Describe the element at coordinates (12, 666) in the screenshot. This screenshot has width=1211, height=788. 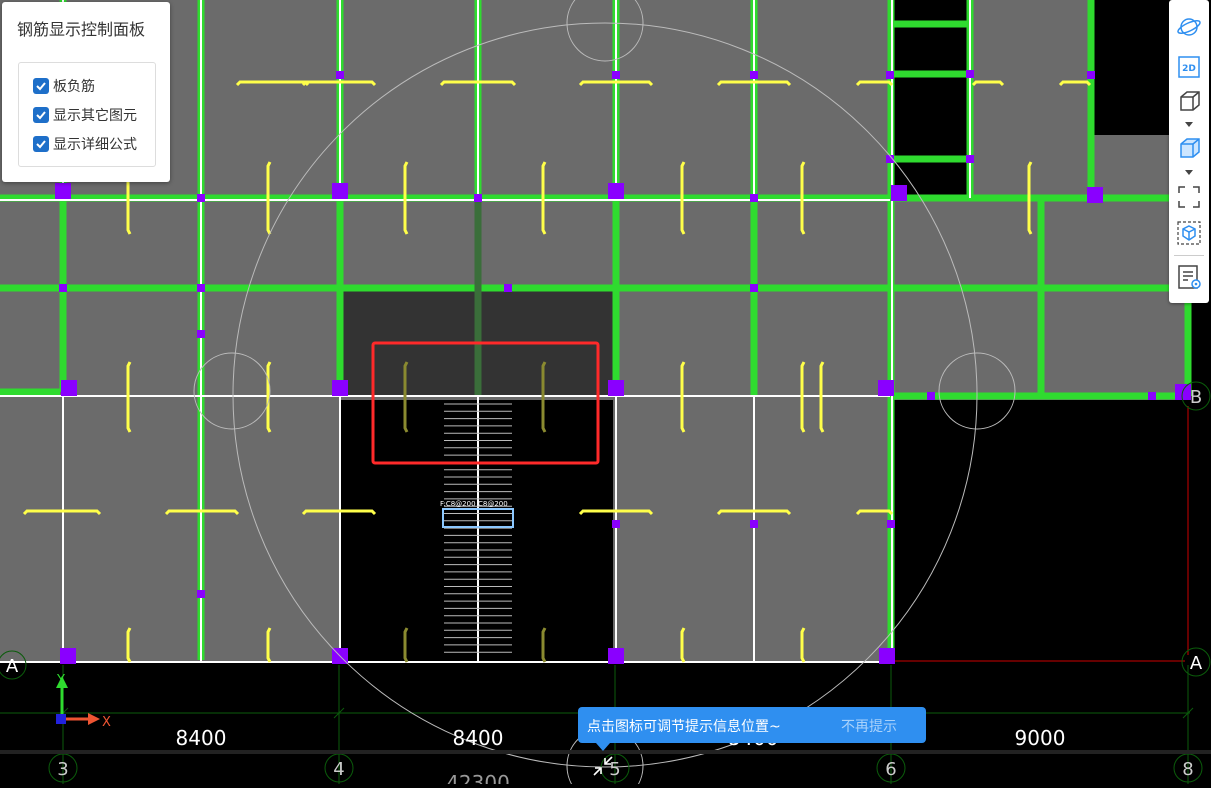
I see `axis-letter-a-left: A` at that location.